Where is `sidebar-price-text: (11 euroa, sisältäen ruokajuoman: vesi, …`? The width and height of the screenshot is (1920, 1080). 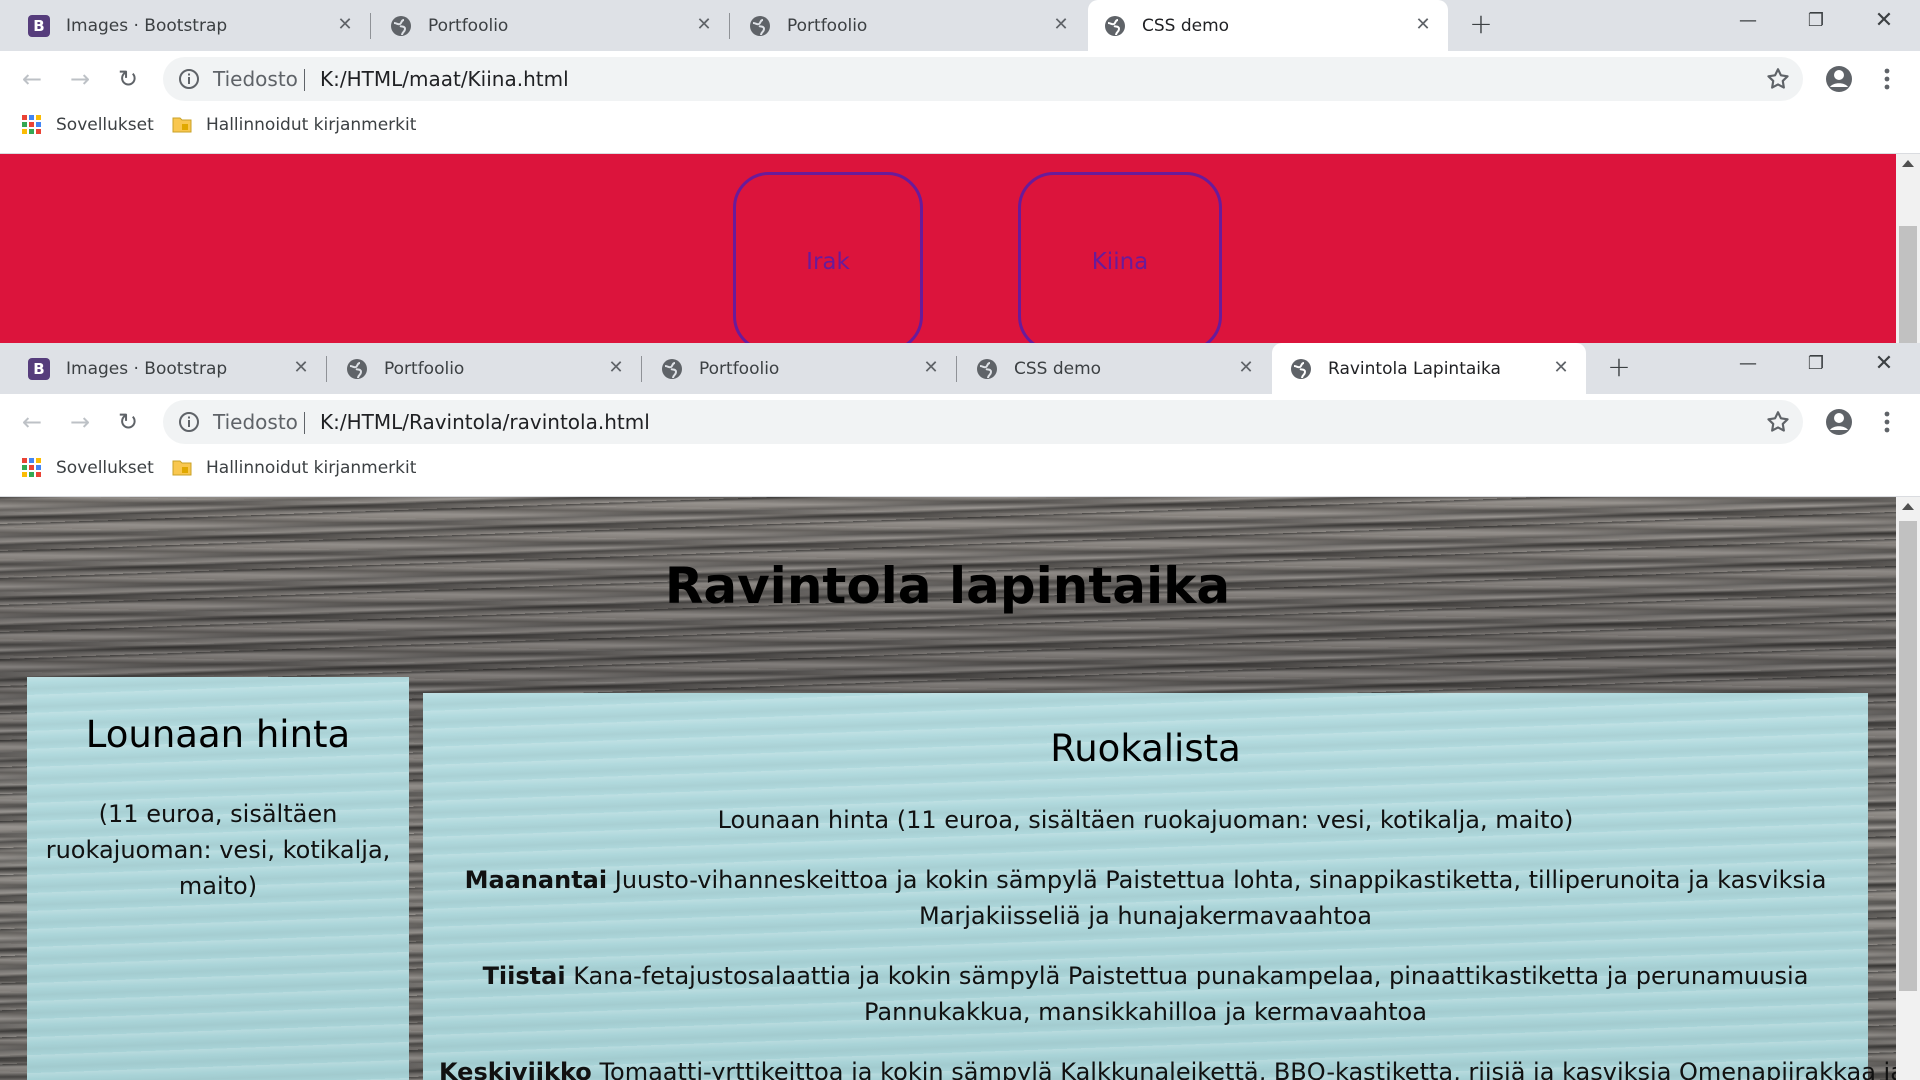 sidebar-price-text: (11 euroa, sisältäen ruokajuoman: vesi, … is located at coordinates (218, 850).